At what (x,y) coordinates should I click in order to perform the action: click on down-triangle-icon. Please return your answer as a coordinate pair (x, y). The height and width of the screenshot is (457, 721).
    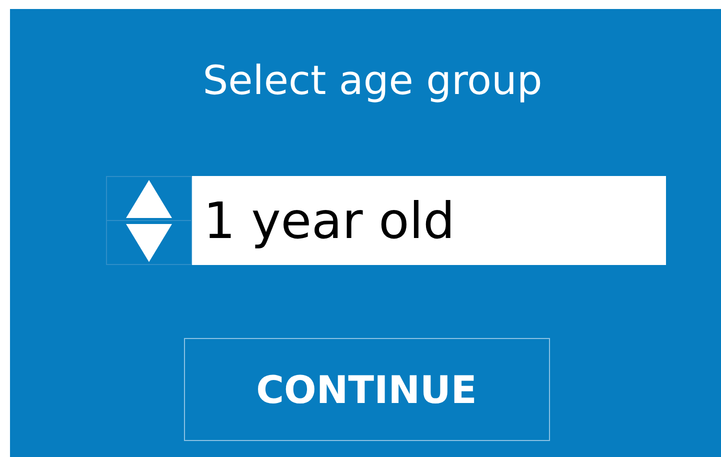
    Looking at the image, I should click on (149, 243).